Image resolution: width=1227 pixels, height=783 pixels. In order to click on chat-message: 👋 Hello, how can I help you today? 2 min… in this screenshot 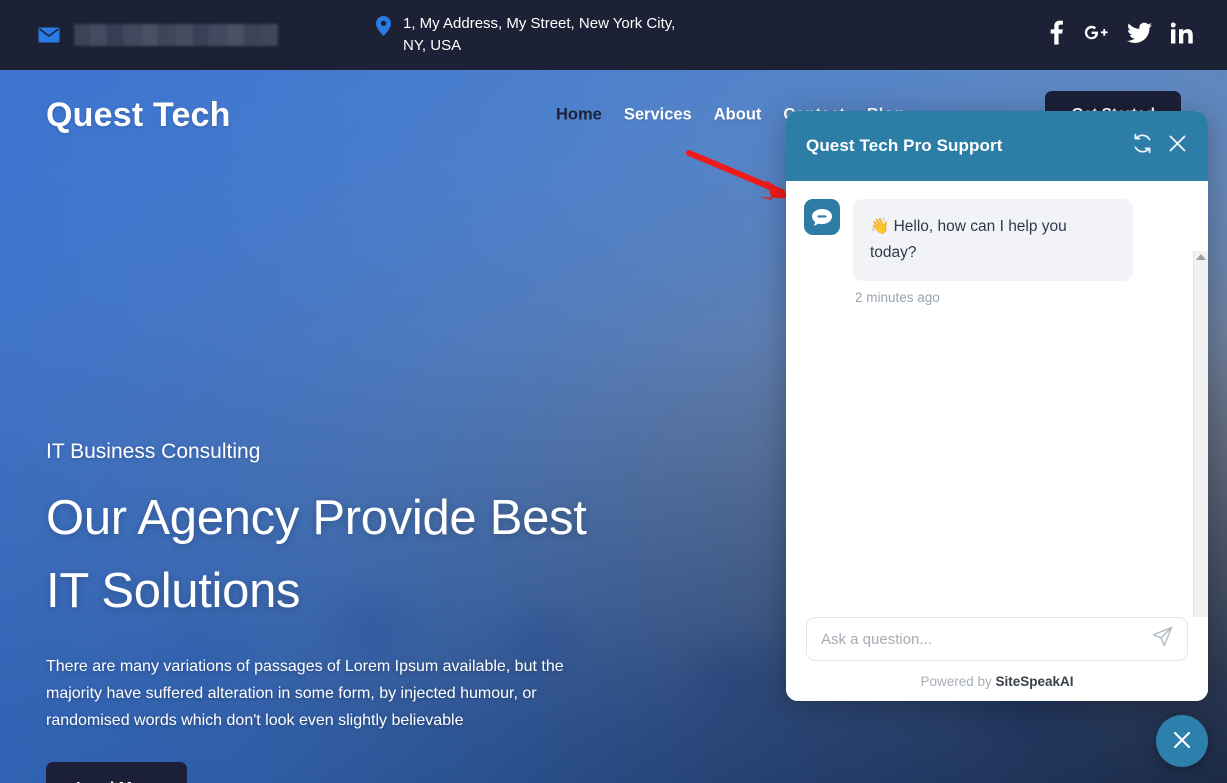, I will do `click(997, 252)`.